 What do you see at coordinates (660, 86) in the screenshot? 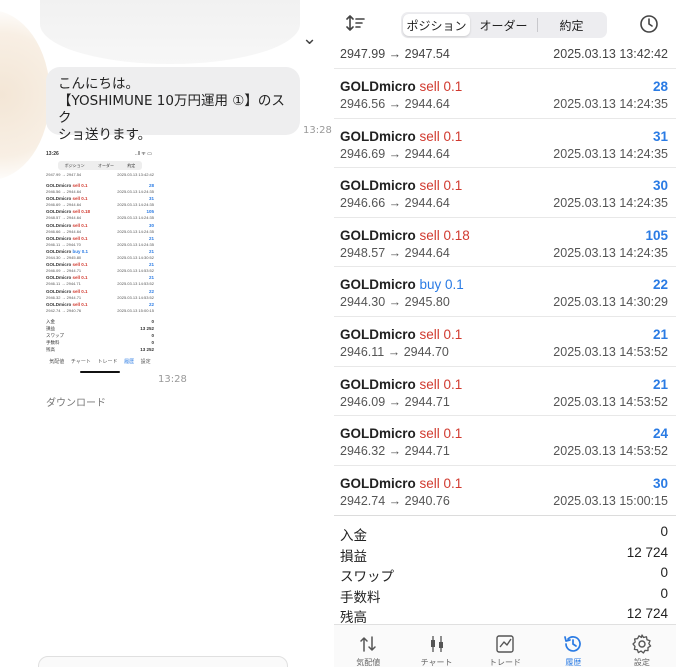
I see `row-profit: 28` at bounding box center [660, 86].